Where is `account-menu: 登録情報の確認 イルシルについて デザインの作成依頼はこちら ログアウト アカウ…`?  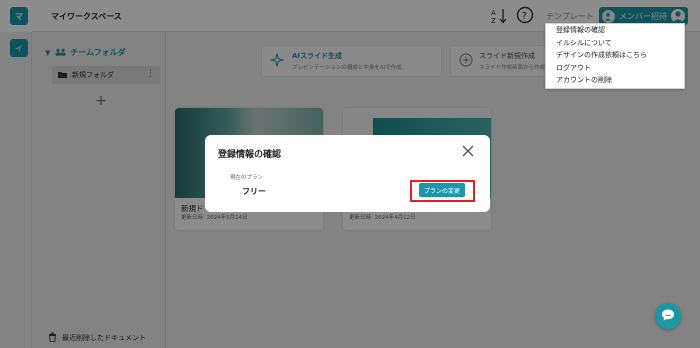
account-menu: 登録情報の確認 イルシルについて デザインの作成依頼はこちら ログアウト アカウ… is located at coordinates (615, 56).